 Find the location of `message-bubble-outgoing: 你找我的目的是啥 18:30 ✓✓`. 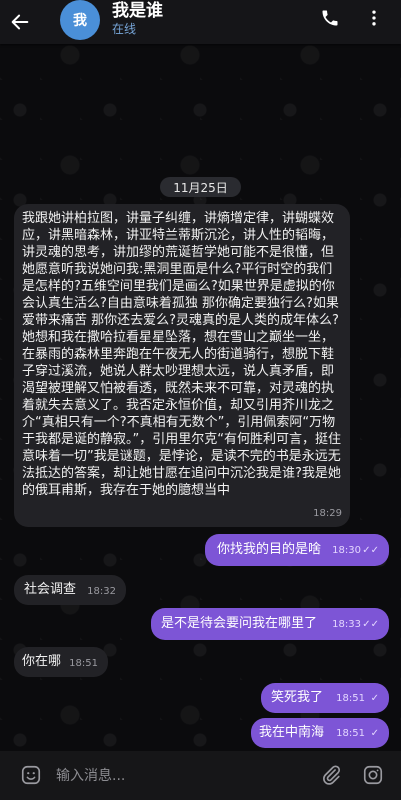

message-bubble-outgoing: 你找我的目的是啥 18:30 ✓✓ is located at coordinates (297, 550).